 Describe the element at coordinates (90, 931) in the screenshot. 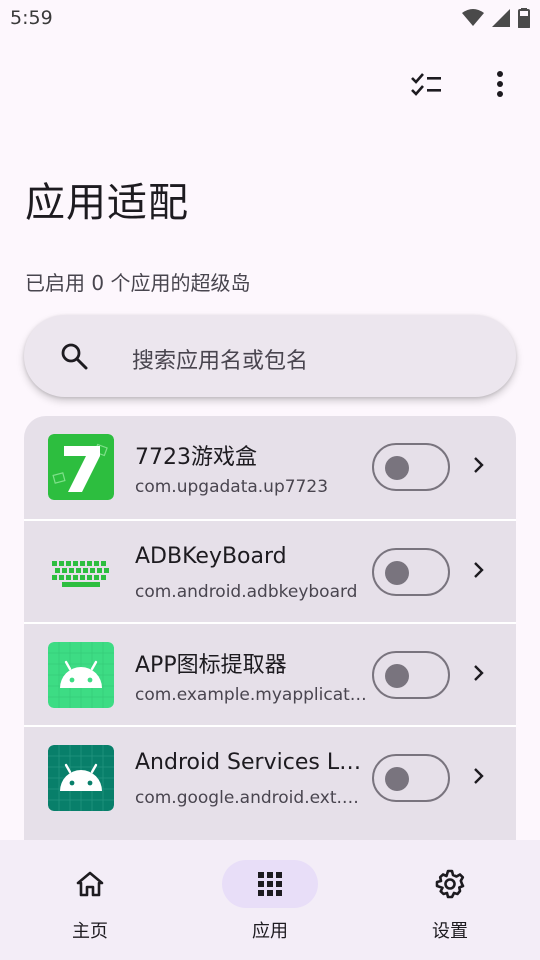

I see `nav-home-label: 主页` at that location.